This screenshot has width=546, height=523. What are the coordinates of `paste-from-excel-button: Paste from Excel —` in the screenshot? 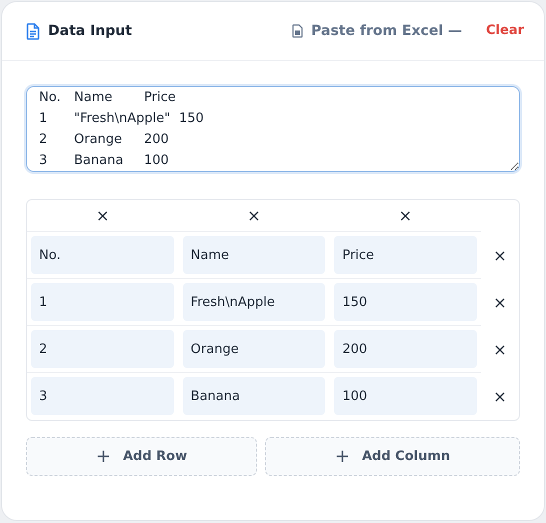 It's located at (377, 31).